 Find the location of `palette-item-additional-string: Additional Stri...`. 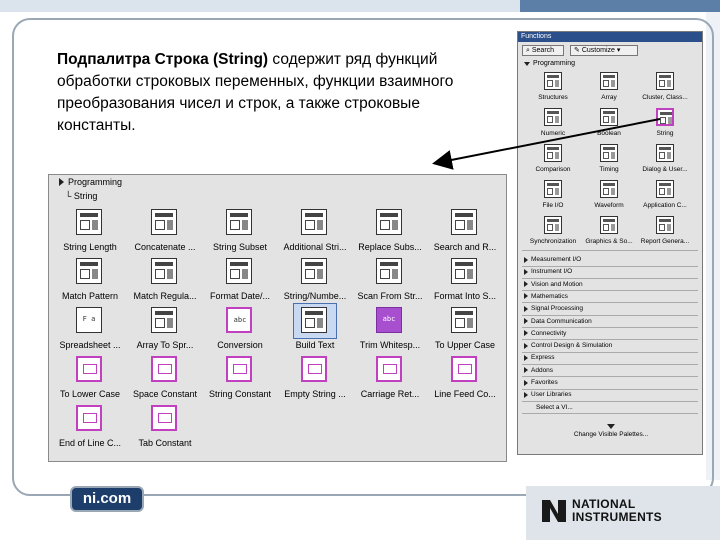

palette-item-additional-string: Additional Stri... is located at coordinates (315, 233).